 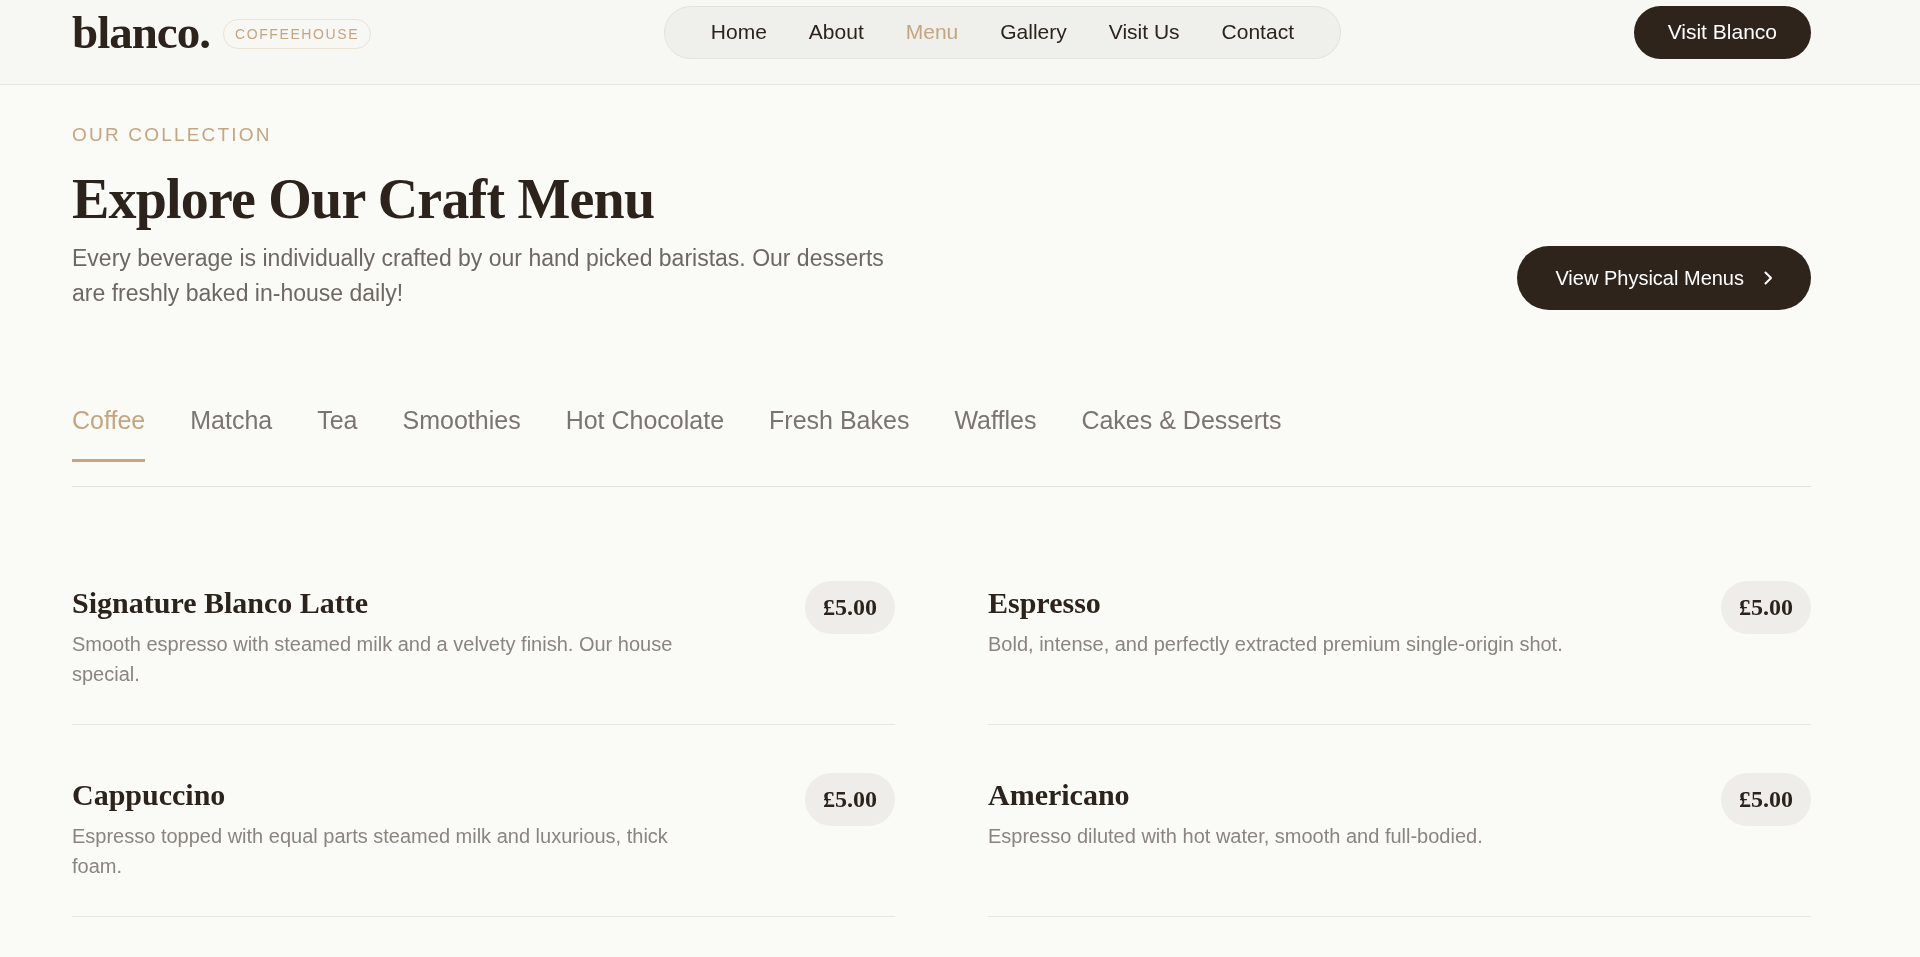 I want to click on menus-button: View Physical Menus, so click(x=1664, y=278).